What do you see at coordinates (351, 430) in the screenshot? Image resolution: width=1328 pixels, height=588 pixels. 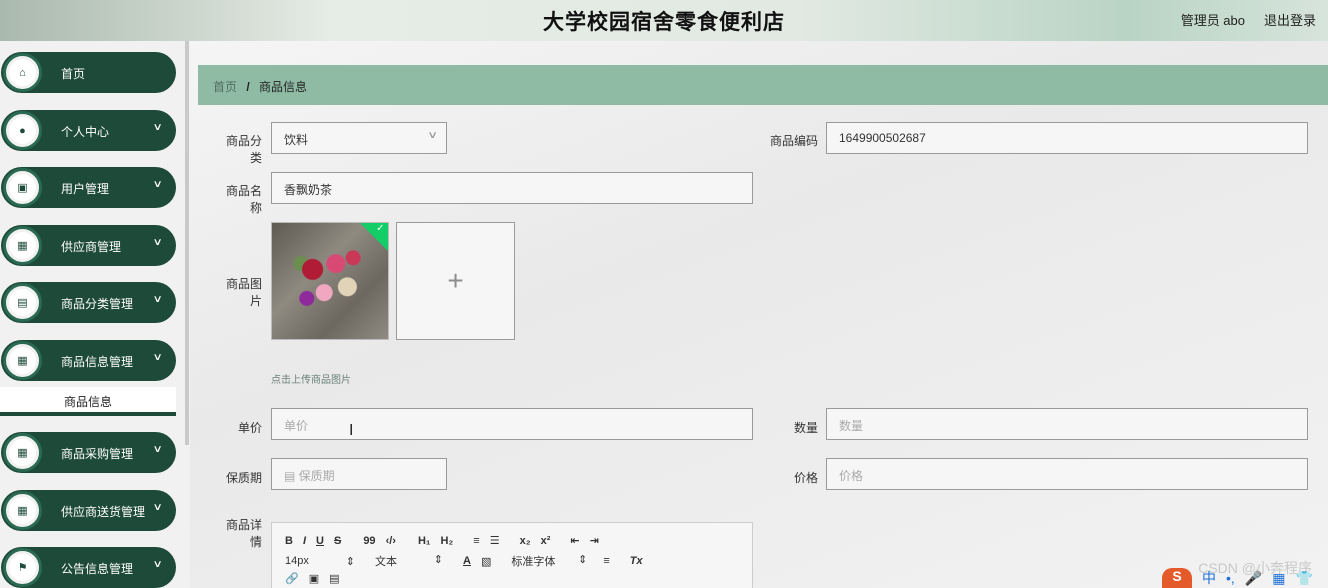 I see `text-cursor-icon: I` at bounding box center [351, 430].